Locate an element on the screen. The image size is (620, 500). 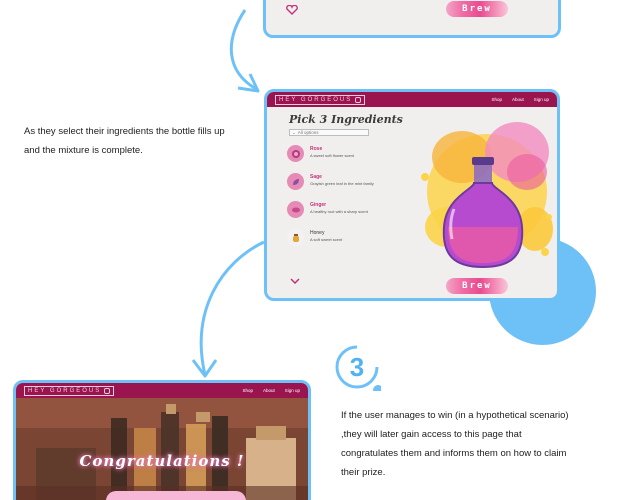
ingredient-item-ginger: Ginger A healthy root with a sharp scent is located at coordinates (327, 209).